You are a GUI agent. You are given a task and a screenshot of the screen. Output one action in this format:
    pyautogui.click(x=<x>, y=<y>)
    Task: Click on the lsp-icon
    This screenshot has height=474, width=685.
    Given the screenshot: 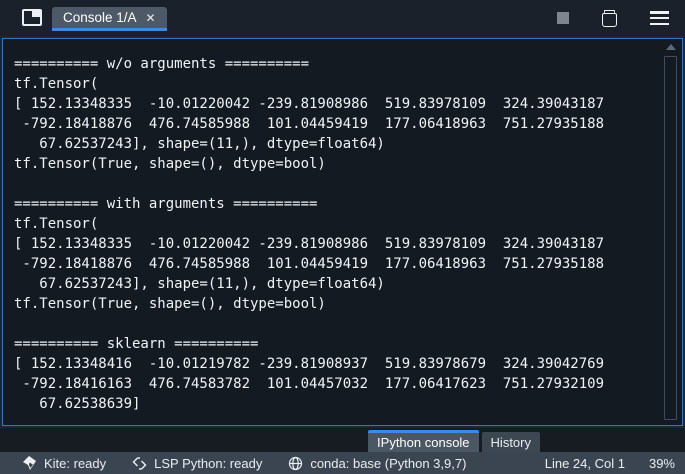 What is the action you would take?
    pyautogui.click(x=139, y=463)
    